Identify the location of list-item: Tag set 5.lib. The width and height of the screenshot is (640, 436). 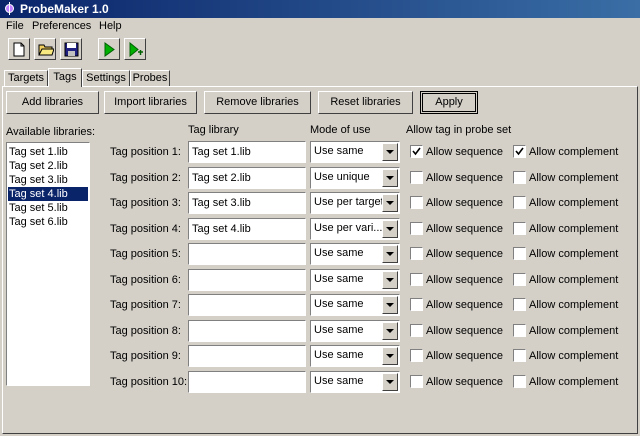
(48, 208).